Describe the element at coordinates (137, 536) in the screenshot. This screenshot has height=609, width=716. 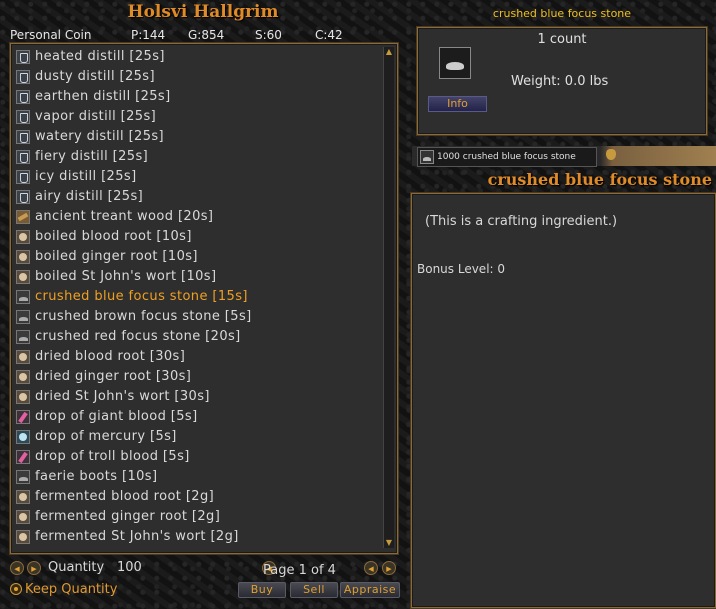
I see `list-item-label: fermented St John's wort [2g]` at that location.